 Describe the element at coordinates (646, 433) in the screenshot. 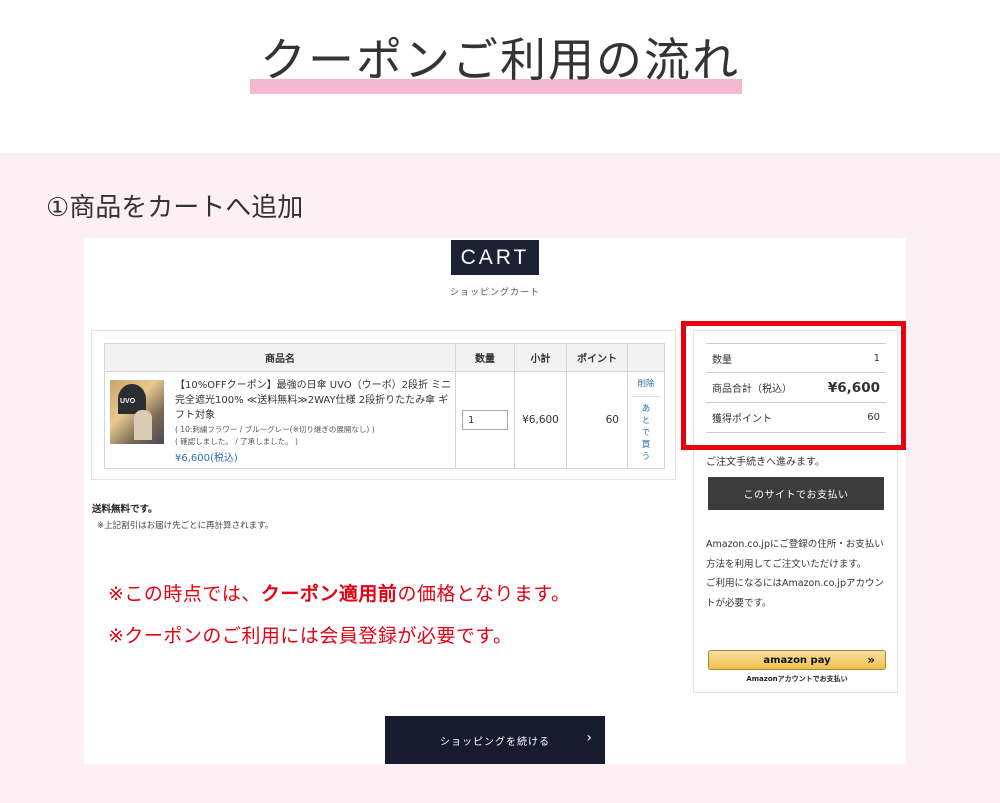

I see `buy-later-link: あとで買う` at that location.